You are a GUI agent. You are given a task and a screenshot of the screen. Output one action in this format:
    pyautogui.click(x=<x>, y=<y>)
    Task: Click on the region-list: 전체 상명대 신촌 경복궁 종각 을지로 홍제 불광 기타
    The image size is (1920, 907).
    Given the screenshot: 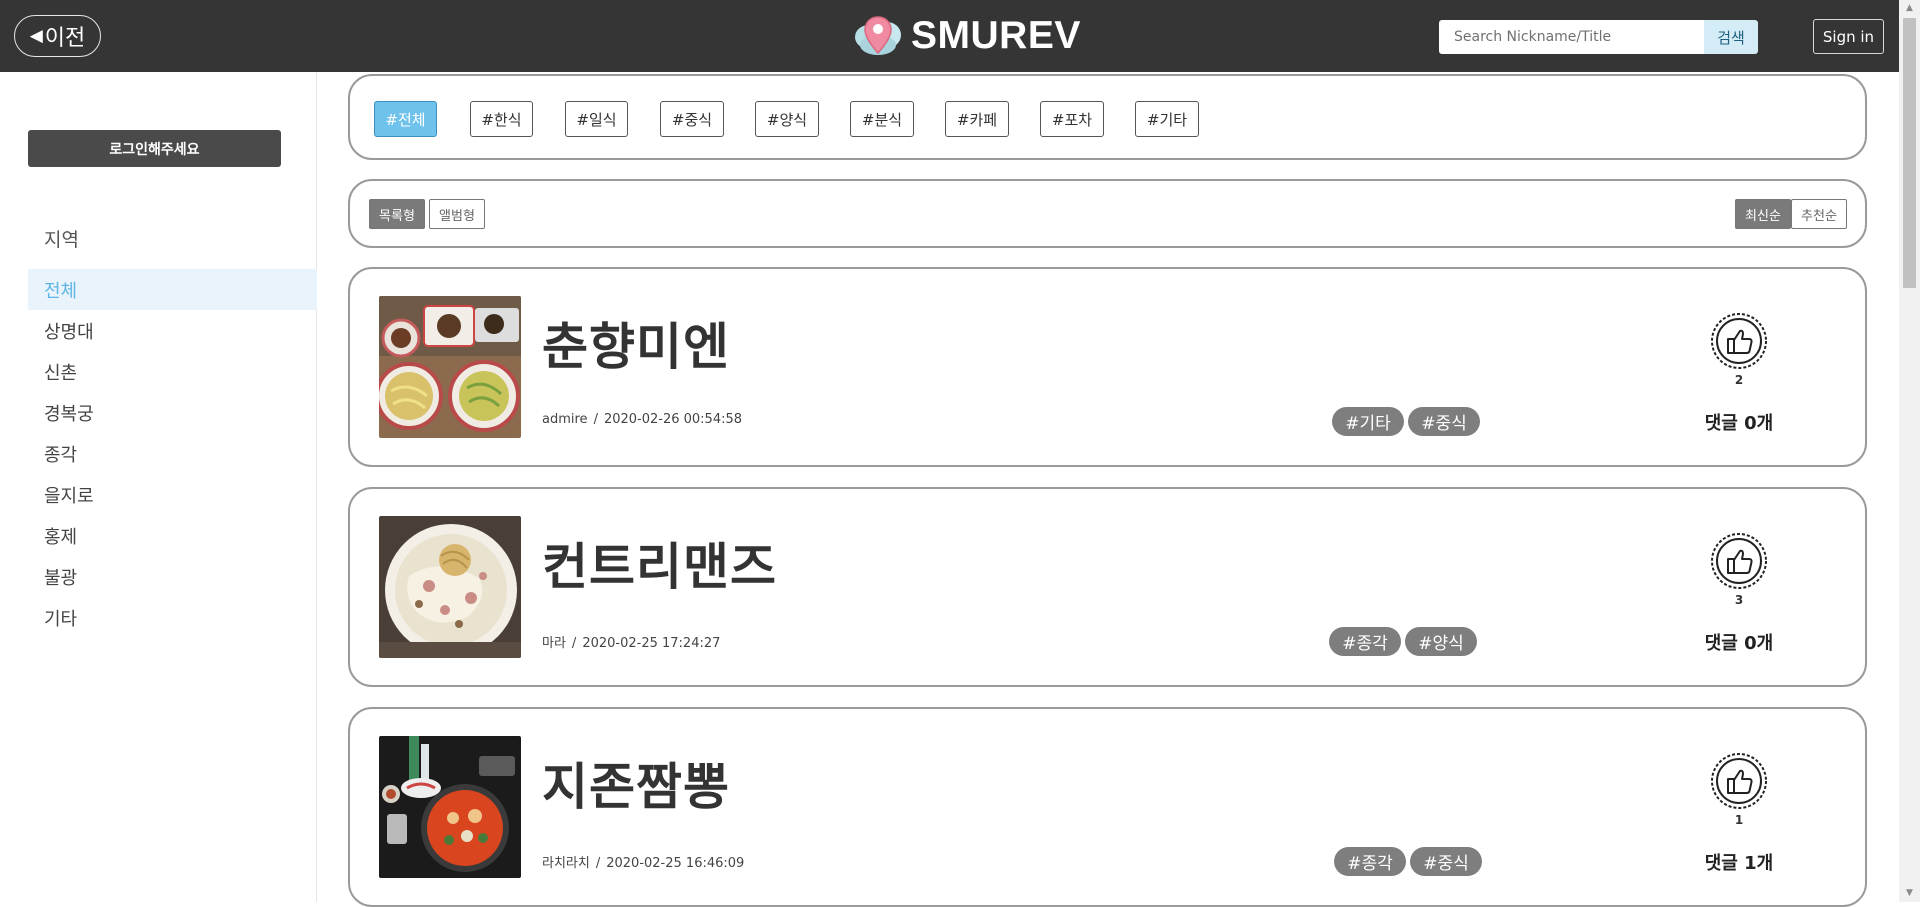 What is the action you would take?
    pyautogui.click(x=172, y=453)
    